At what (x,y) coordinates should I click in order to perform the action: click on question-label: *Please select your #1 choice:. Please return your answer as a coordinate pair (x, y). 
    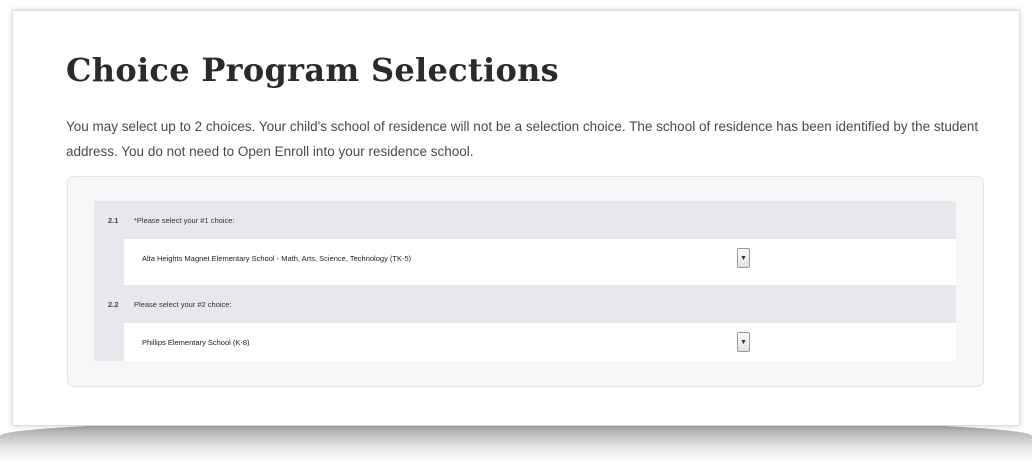
    Looking at the image, I should click on (184, 220).